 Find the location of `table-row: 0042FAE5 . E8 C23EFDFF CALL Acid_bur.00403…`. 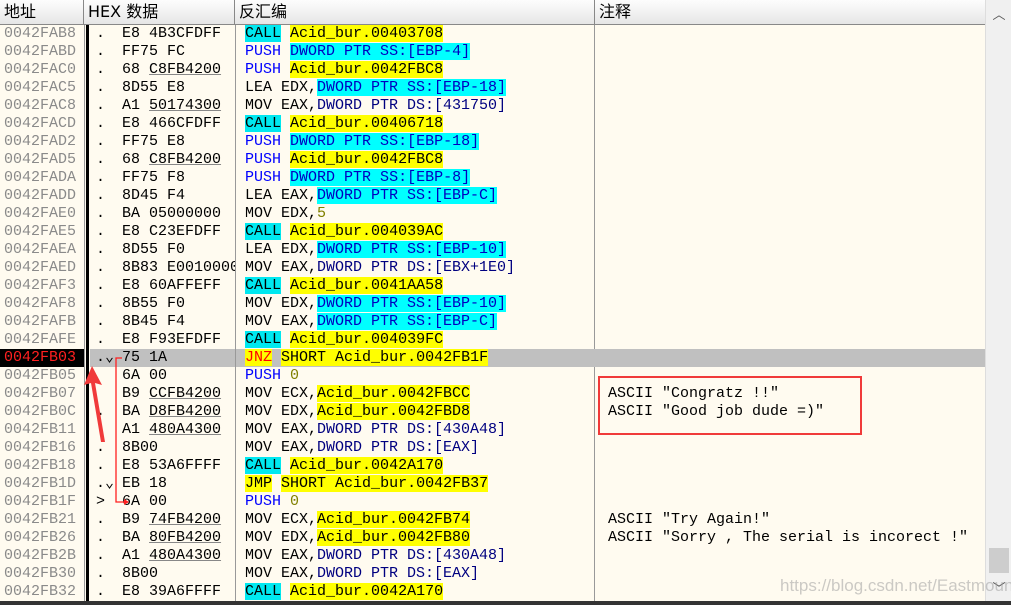

table-row: 0042FAE5 . E8 C23EFDFF CALL Acid_bur.00403… is located at coordinates (492, 232).